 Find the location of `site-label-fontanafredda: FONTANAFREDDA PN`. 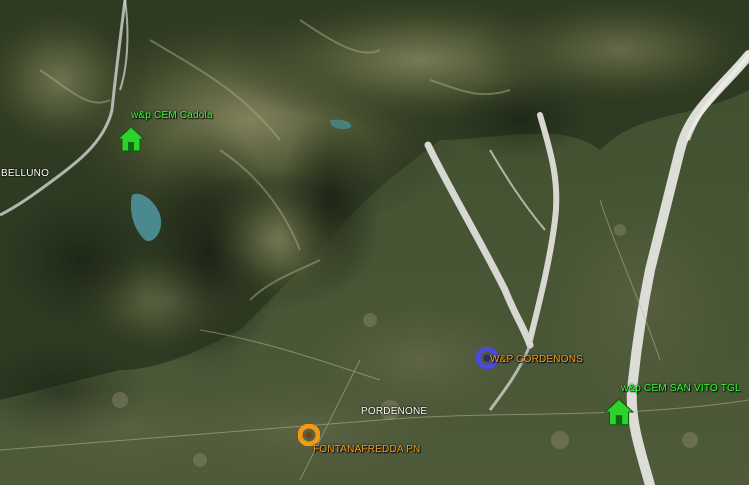

site-label-fontanafredda: FONTANAFREDDA PN is located at coordinates (367, 449).